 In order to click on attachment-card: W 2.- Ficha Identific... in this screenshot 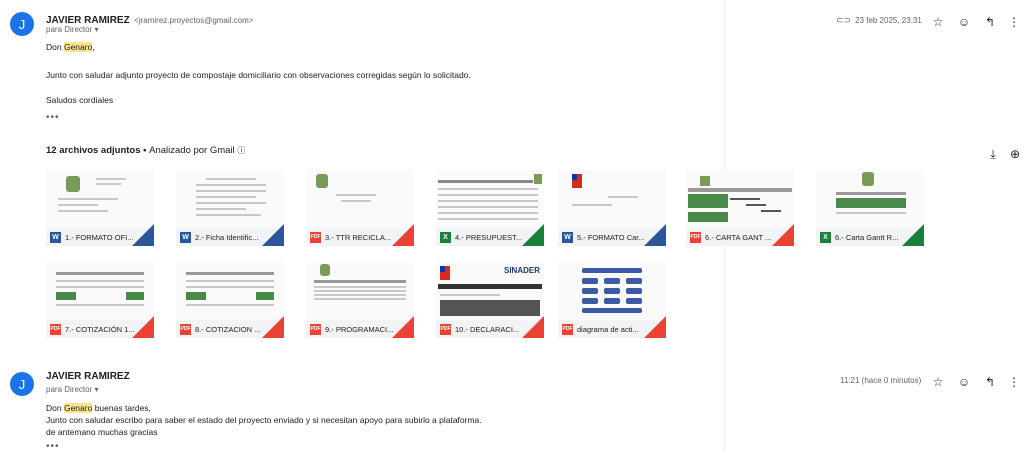, I will do `click(230, 208)`.